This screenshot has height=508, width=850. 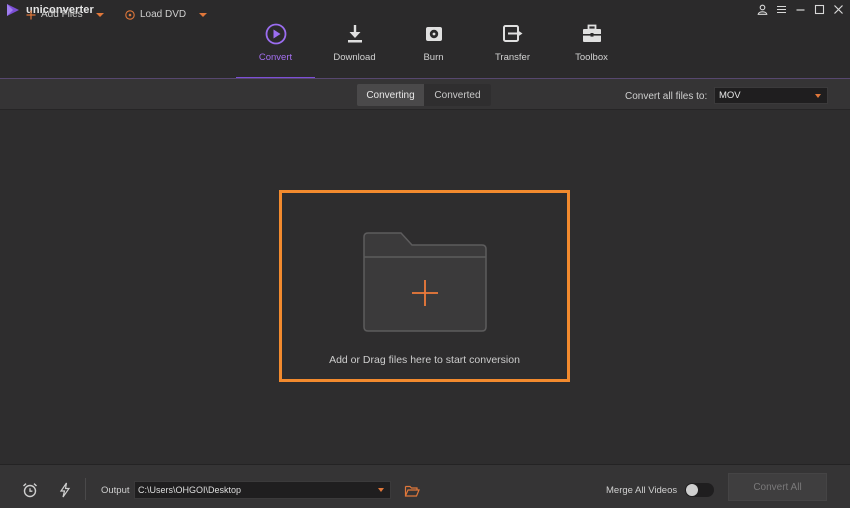 I want to click on window-controls, so click(x=800, y=9).